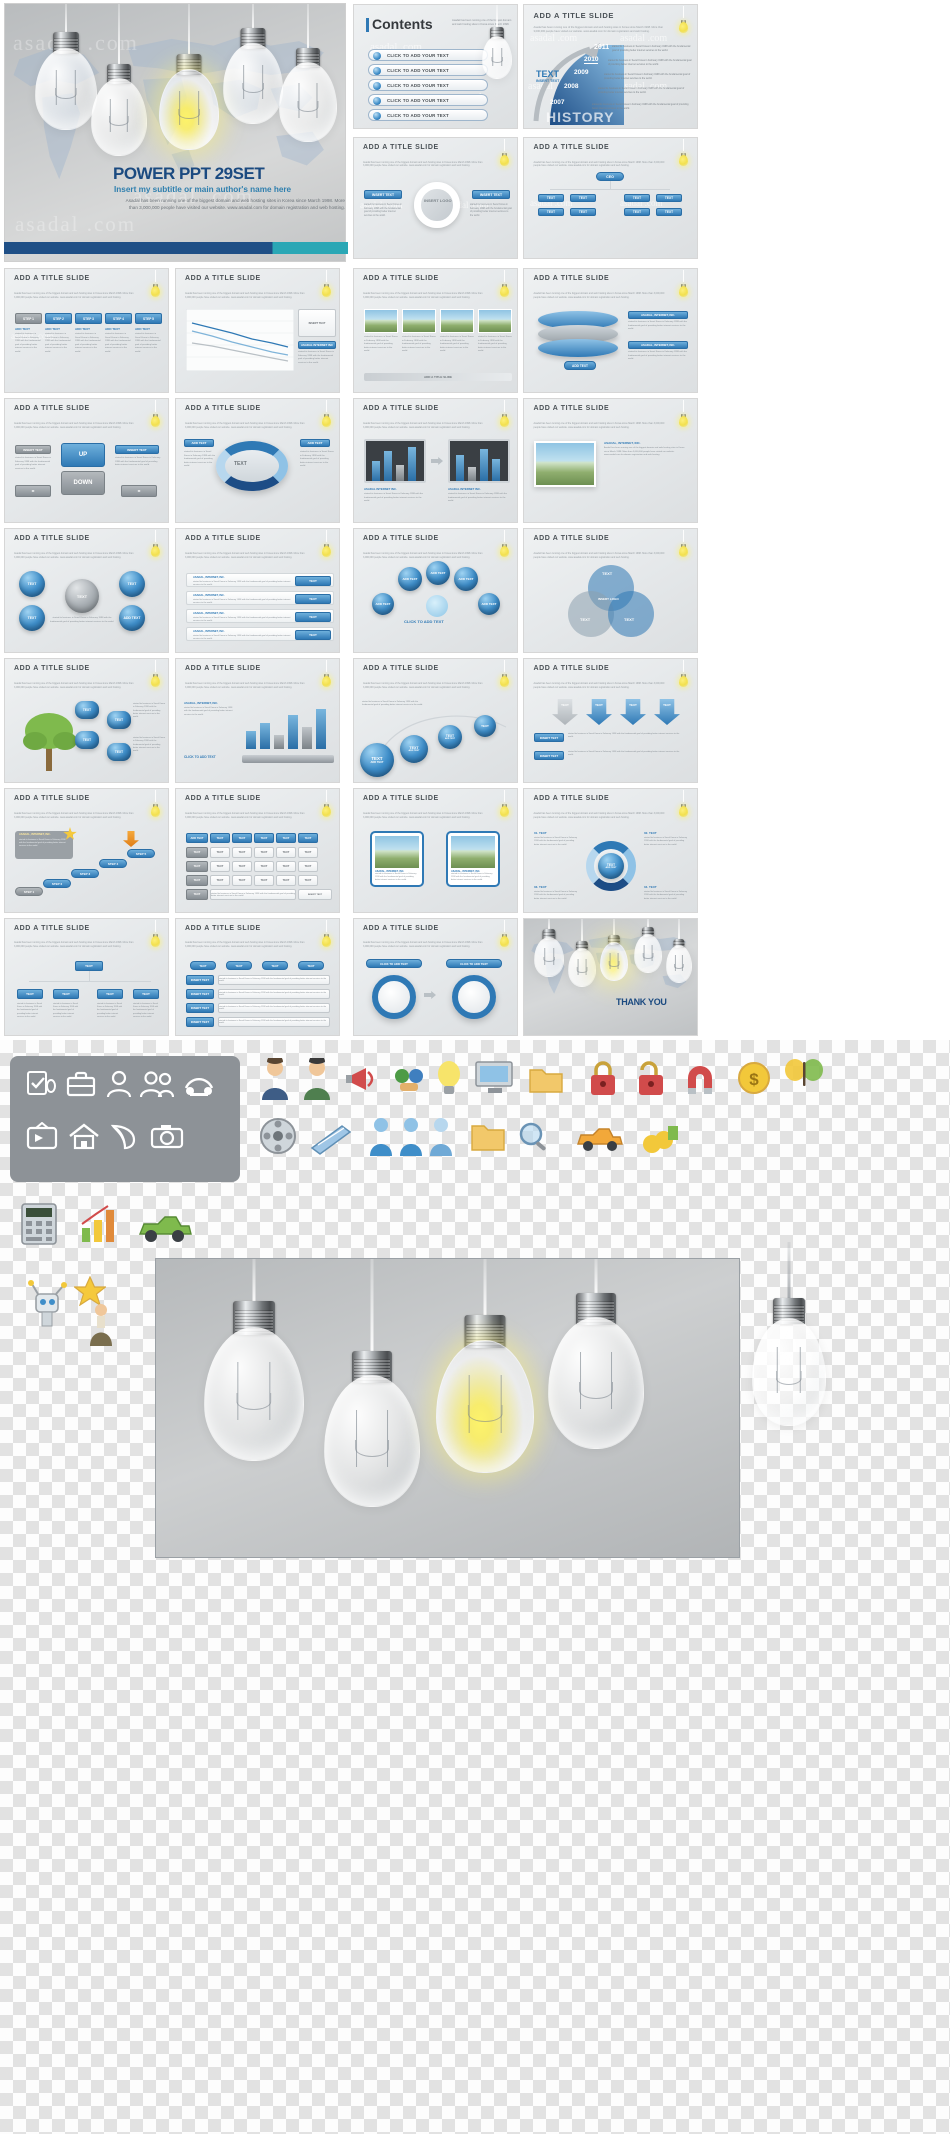 The width and height of the screenshot is (950, 2134). I want to click on group-icon, so click(441, 1136).